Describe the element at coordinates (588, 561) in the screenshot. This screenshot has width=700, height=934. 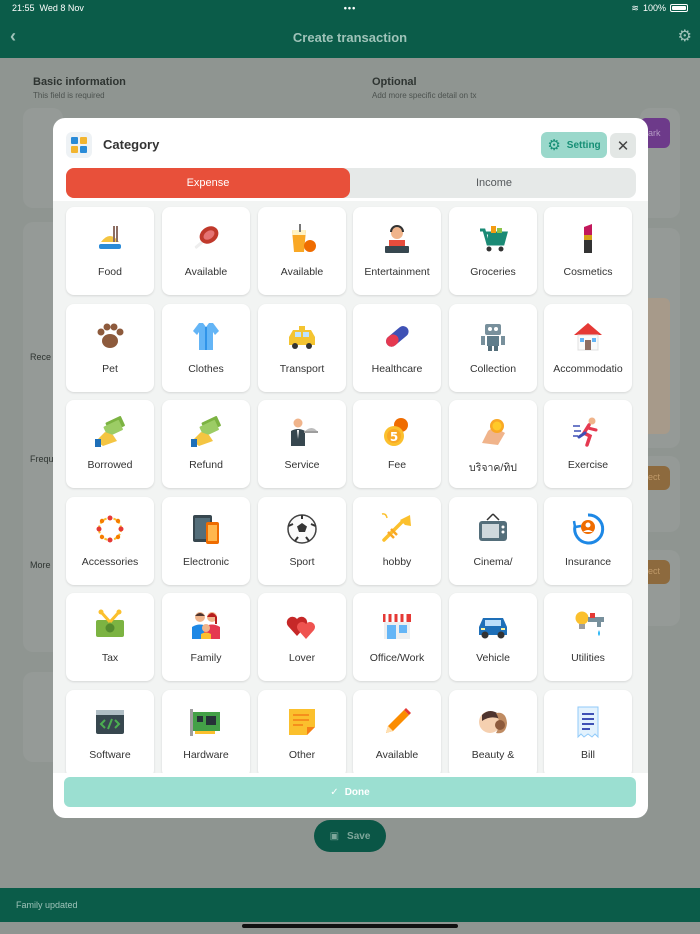
I see `category-label: Insurance` at that location.